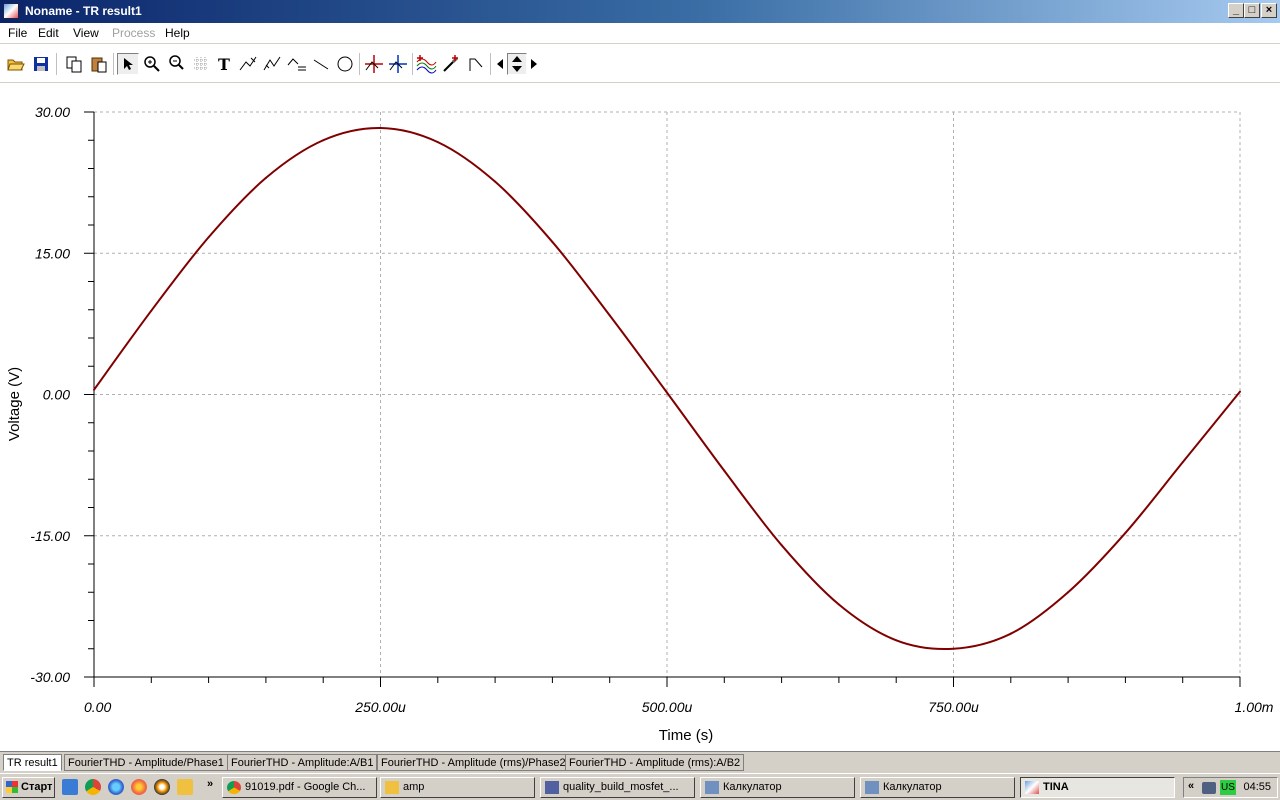  What do you see at coordinates (667, 707) in the screenshot?
I see `x-tick-label: 500.00u` at bounding box center [667, 707].